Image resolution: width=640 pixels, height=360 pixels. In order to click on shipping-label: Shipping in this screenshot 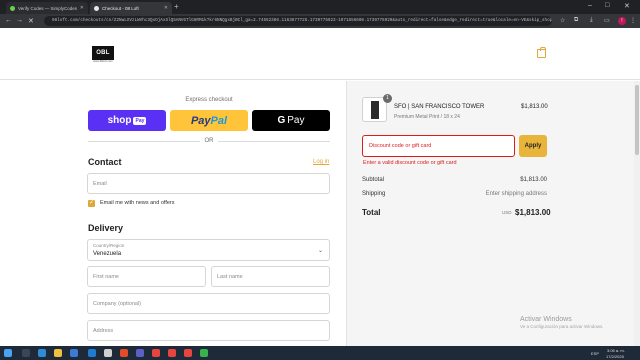, I will do `click(374, 194)`.